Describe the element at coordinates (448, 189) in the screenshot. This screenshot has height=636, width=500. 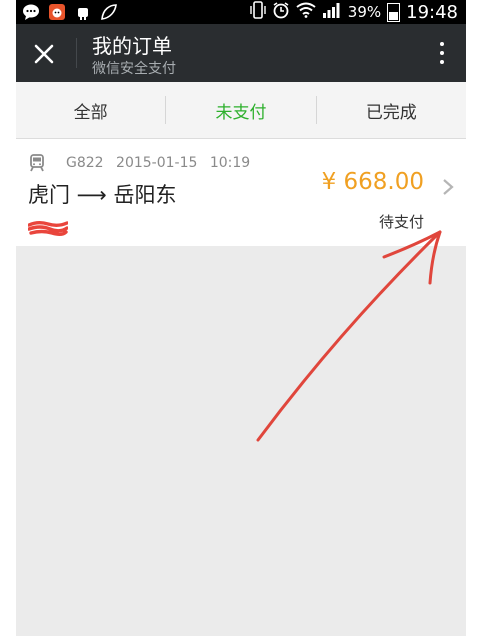
I see `chevron-right-icon` at that location.